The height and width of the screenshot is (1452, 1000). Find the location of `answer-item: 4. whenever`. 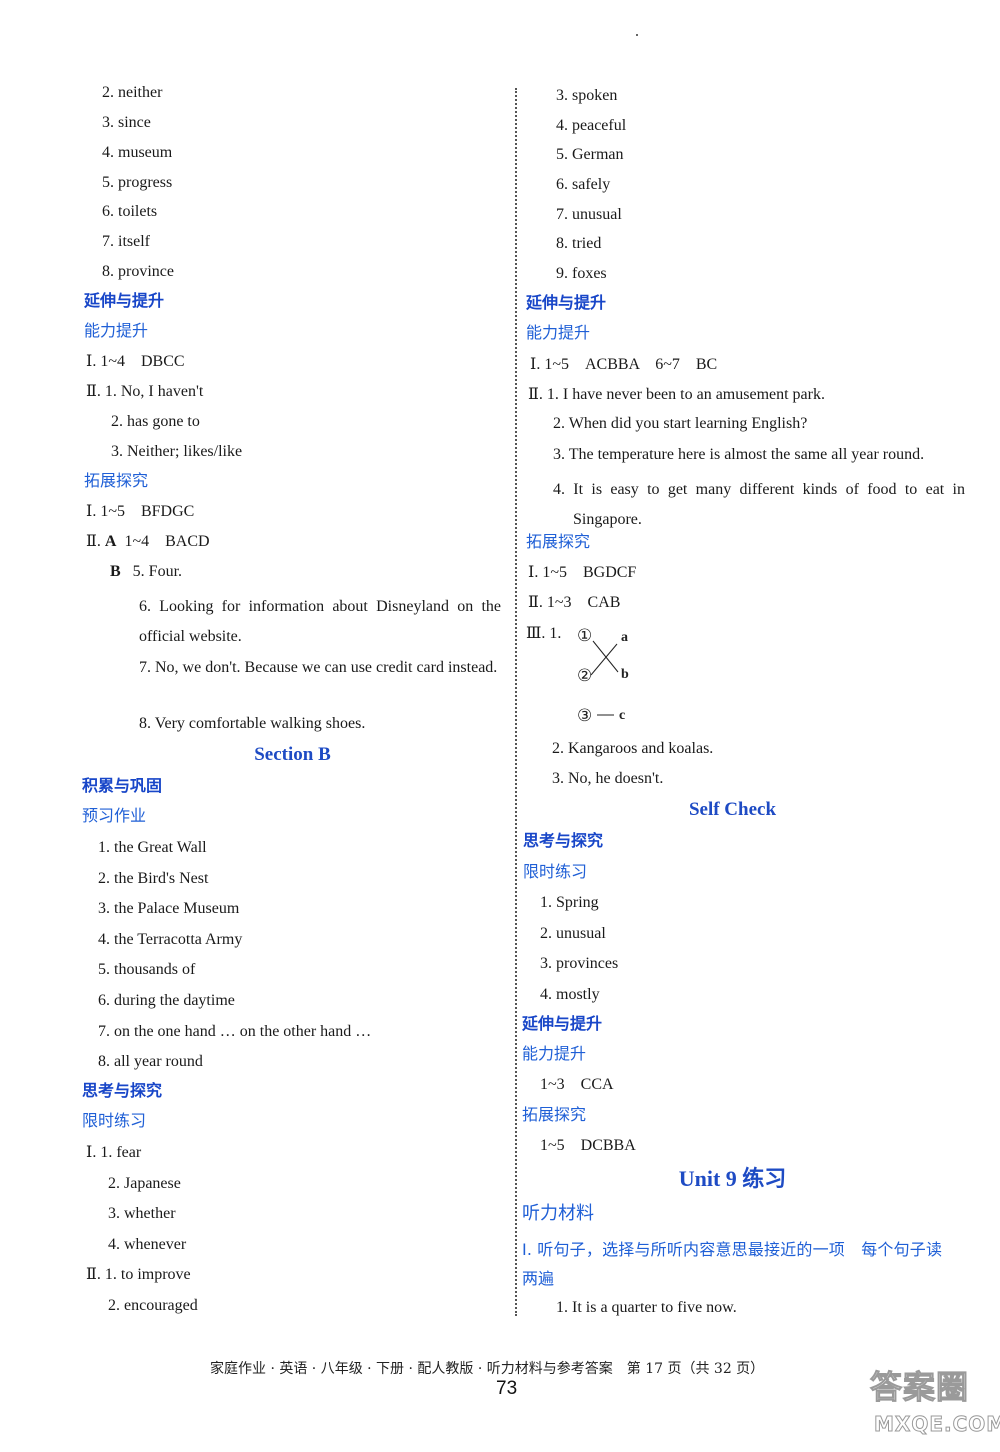

answer-item: 4. whenever is located at coordinates (147, 1244).